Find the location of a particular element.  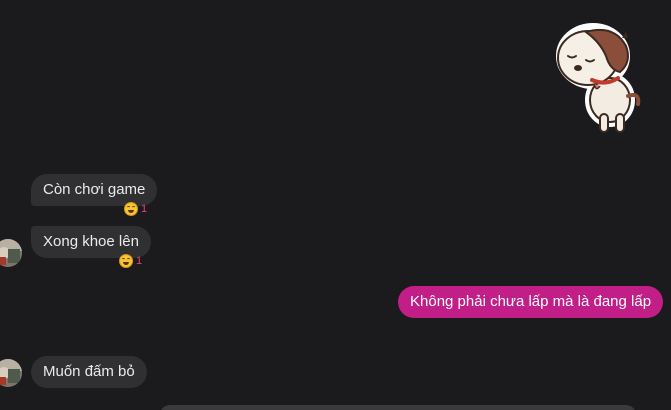

message-text: Còn chơi game is located at coordinates (94, 189).